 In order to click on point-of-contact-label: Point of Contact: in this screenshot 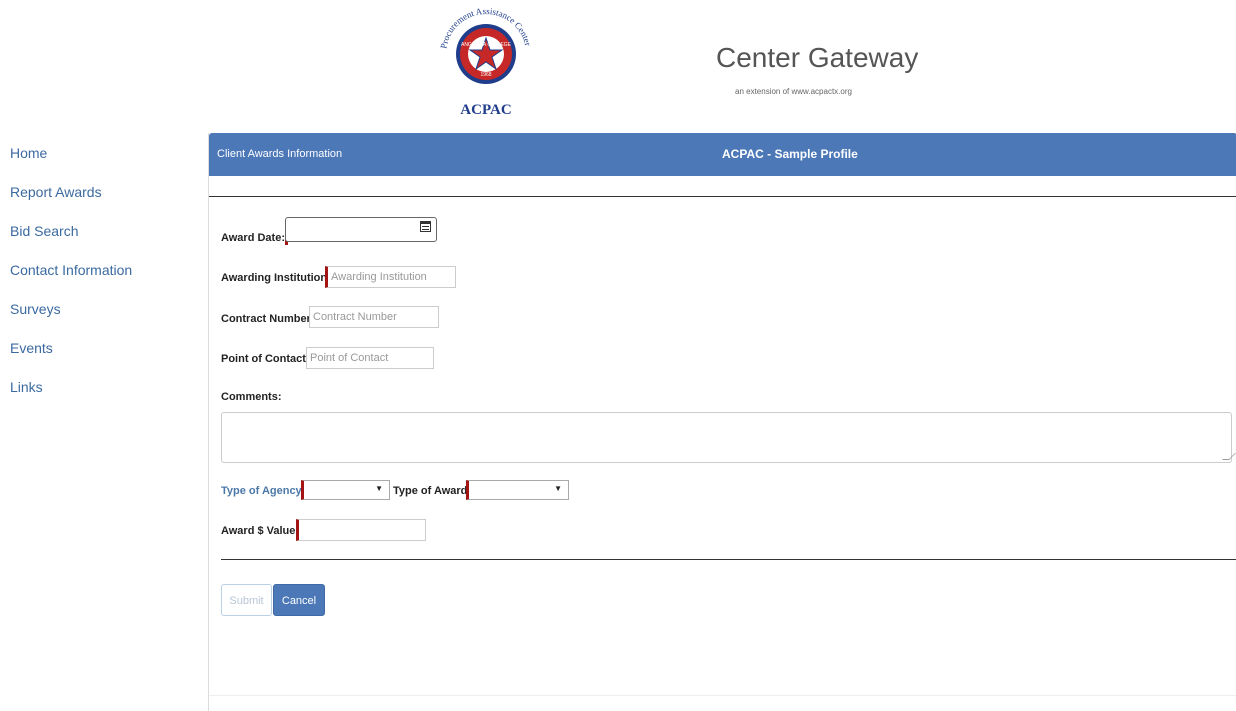, I will do `click(265, 359)`.